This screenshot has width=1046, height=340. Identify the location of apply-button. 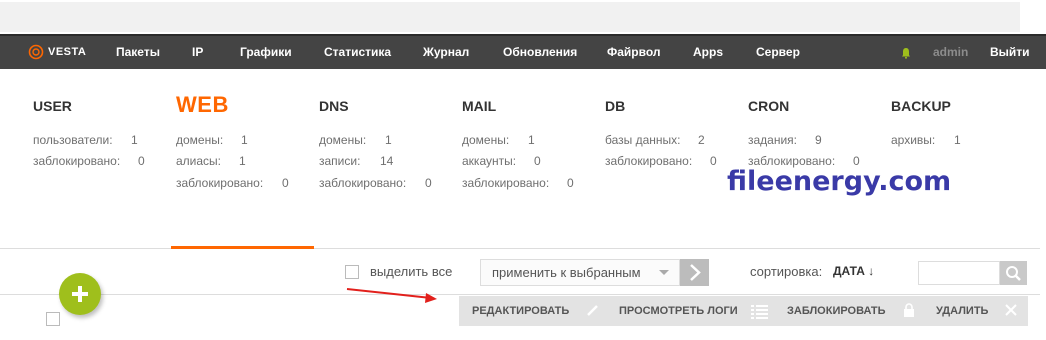
(694, 272).